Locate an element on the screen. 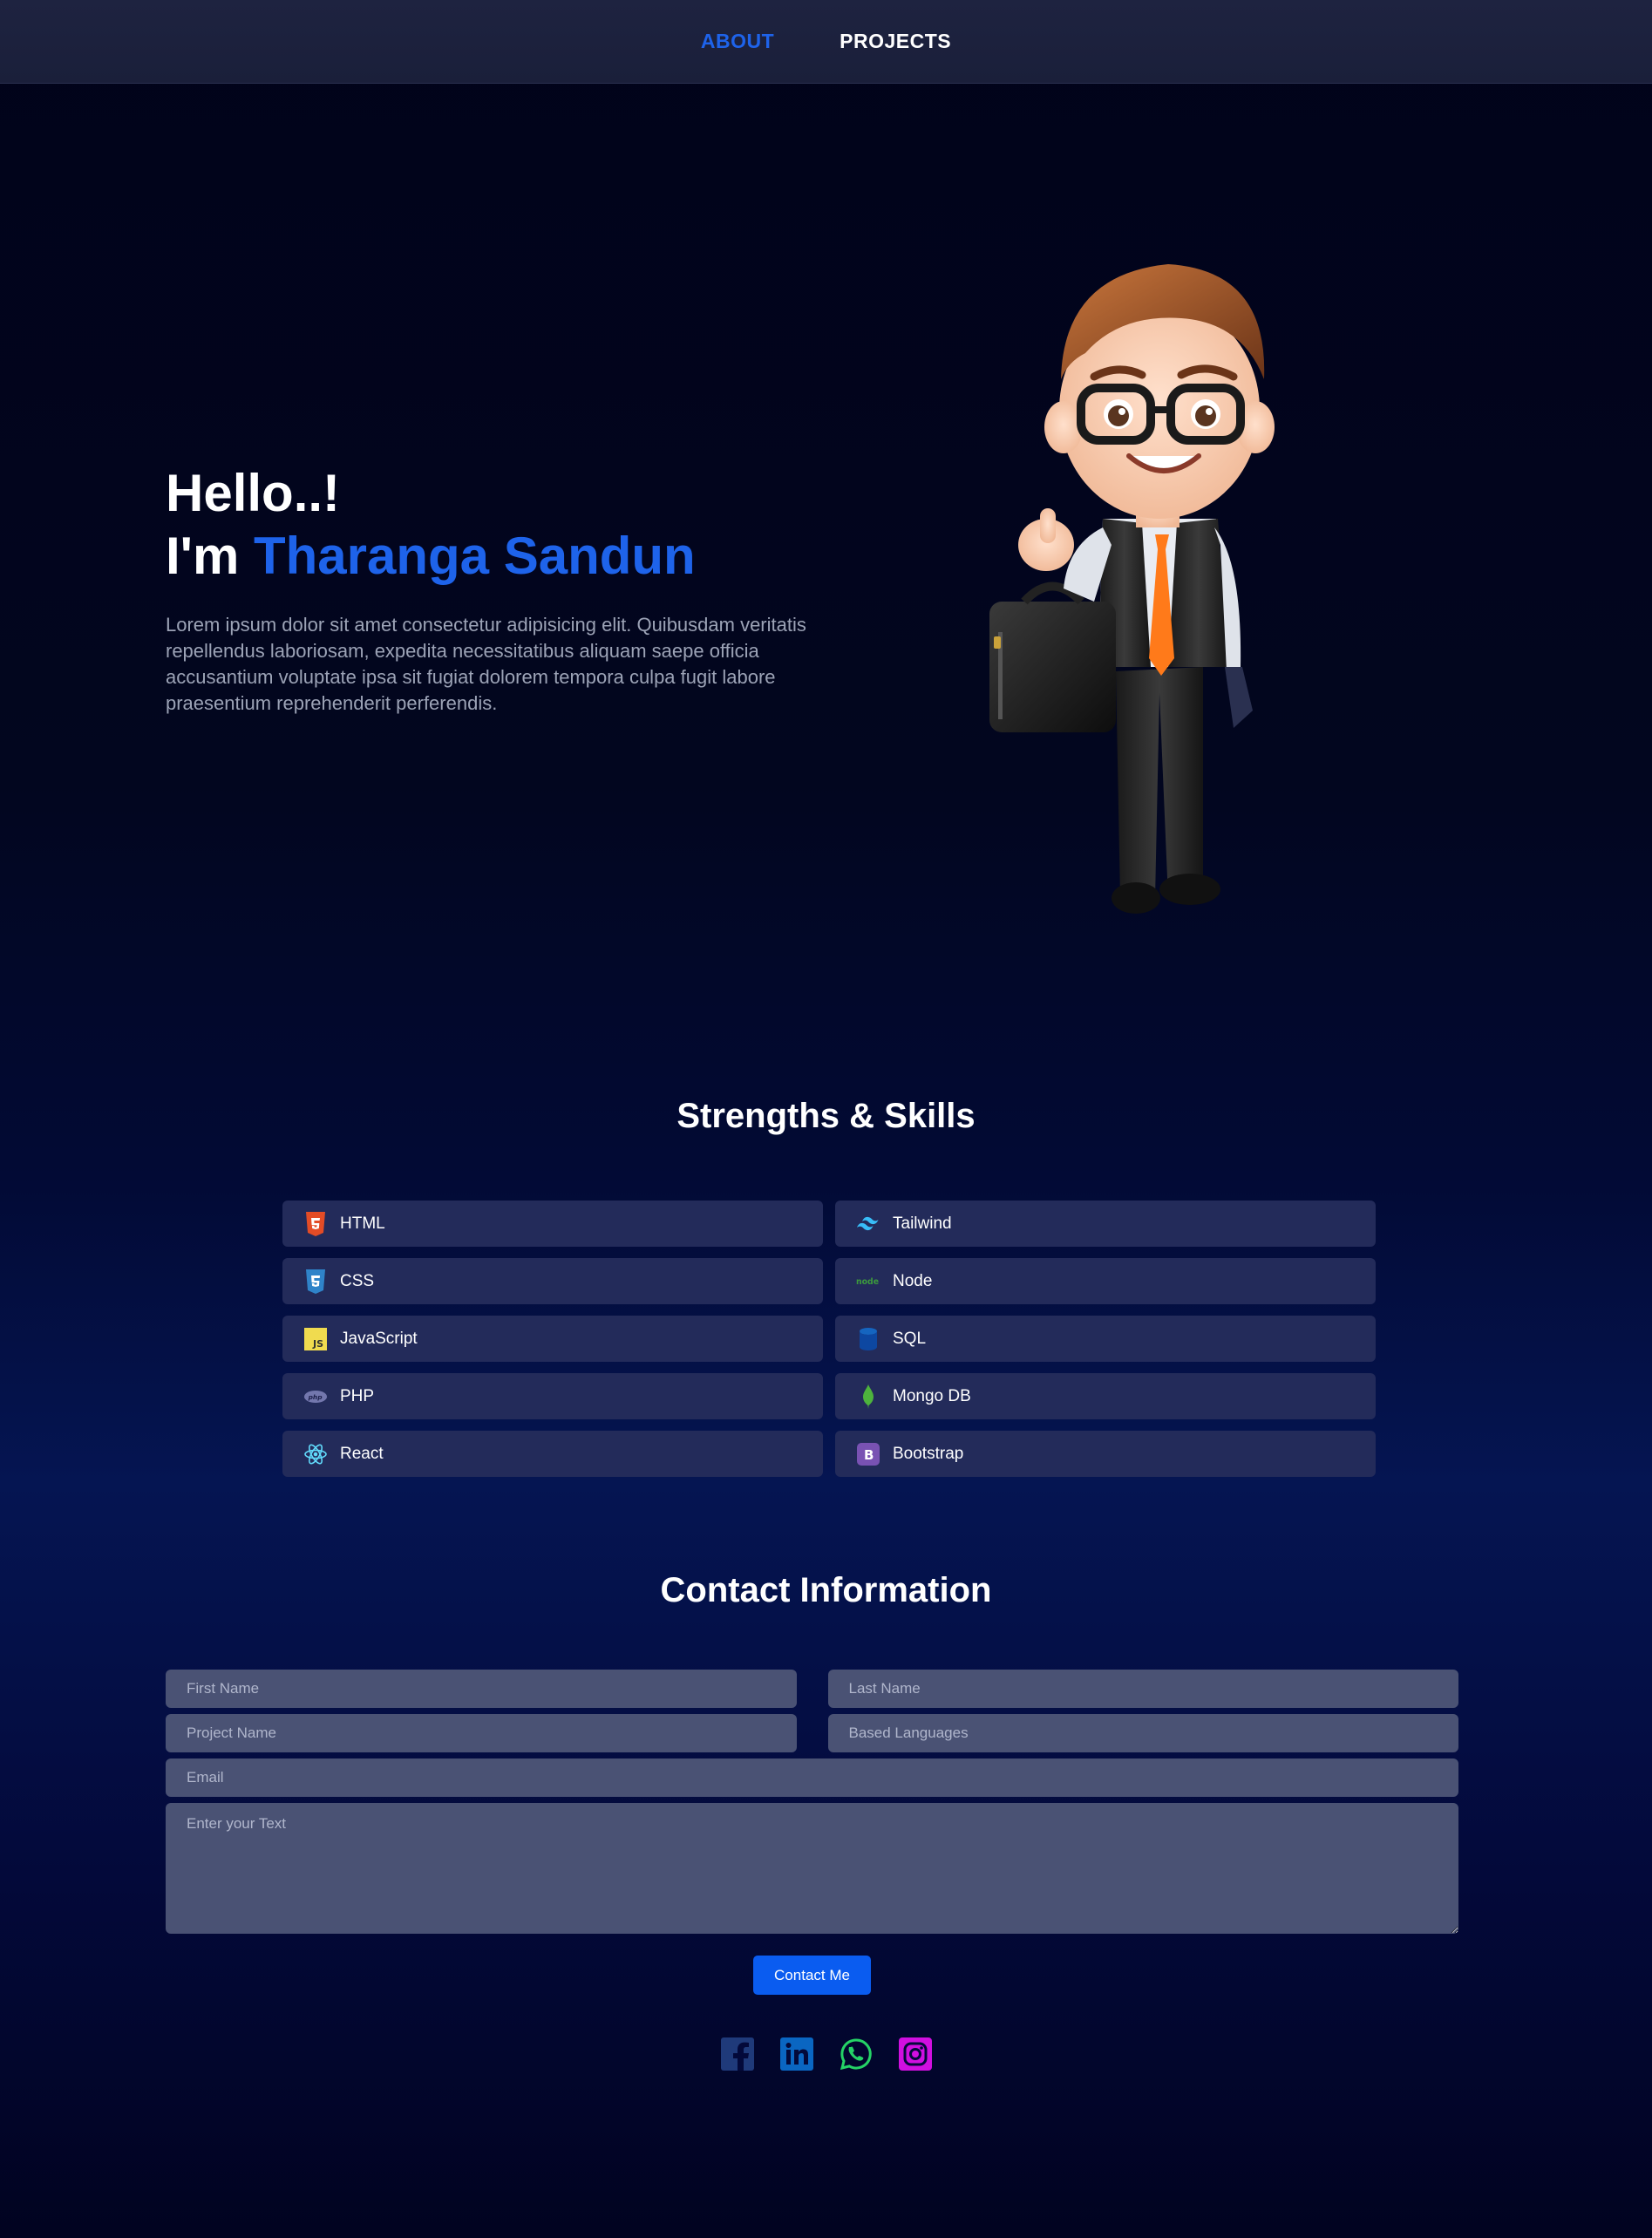 Image resolution: width=1652 pixels, height=2238 pixels. svg-text: node is located at coordinates (867, 1281).